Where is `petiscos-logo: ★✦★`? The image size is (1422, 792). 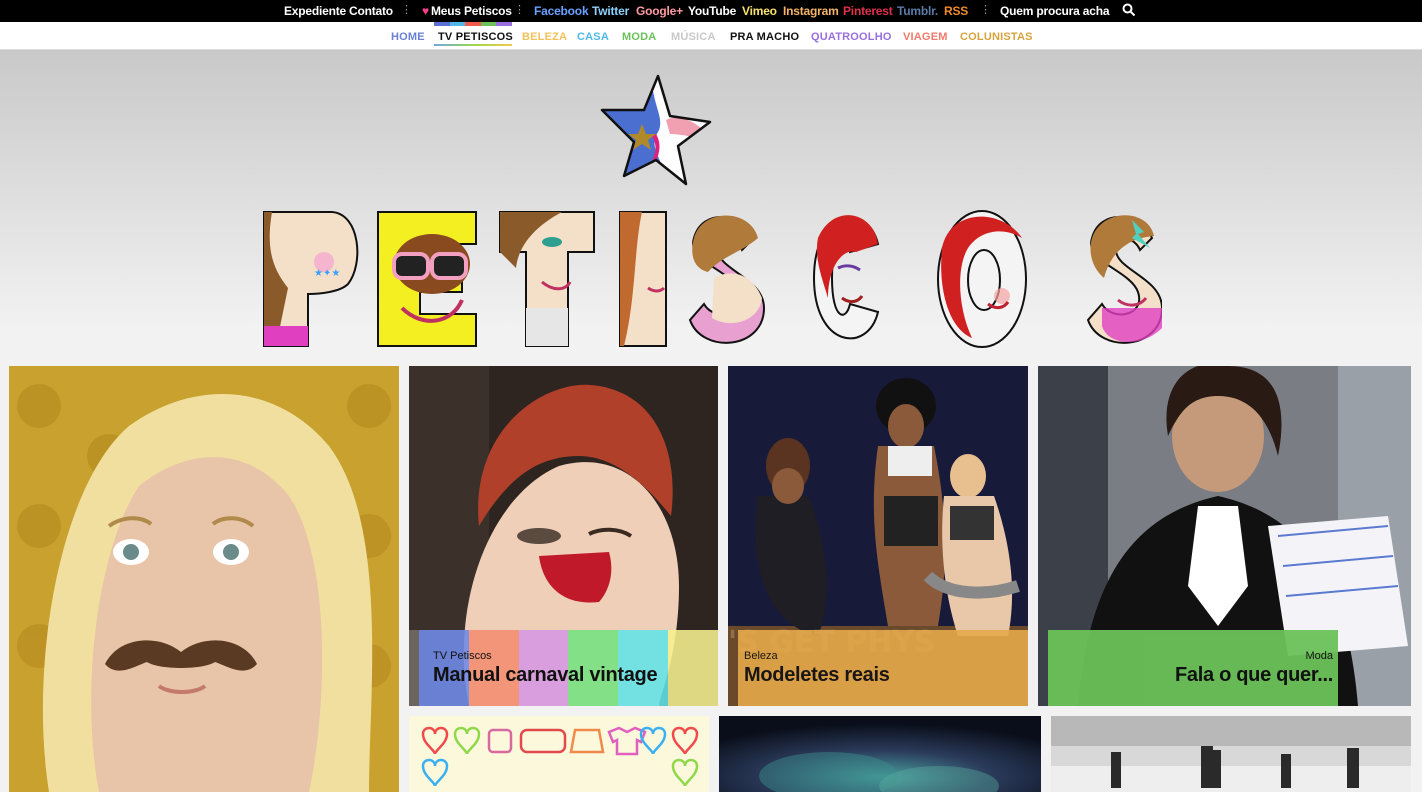 petiscos-logo: ★✦★ is located at coordinates (712, 279).